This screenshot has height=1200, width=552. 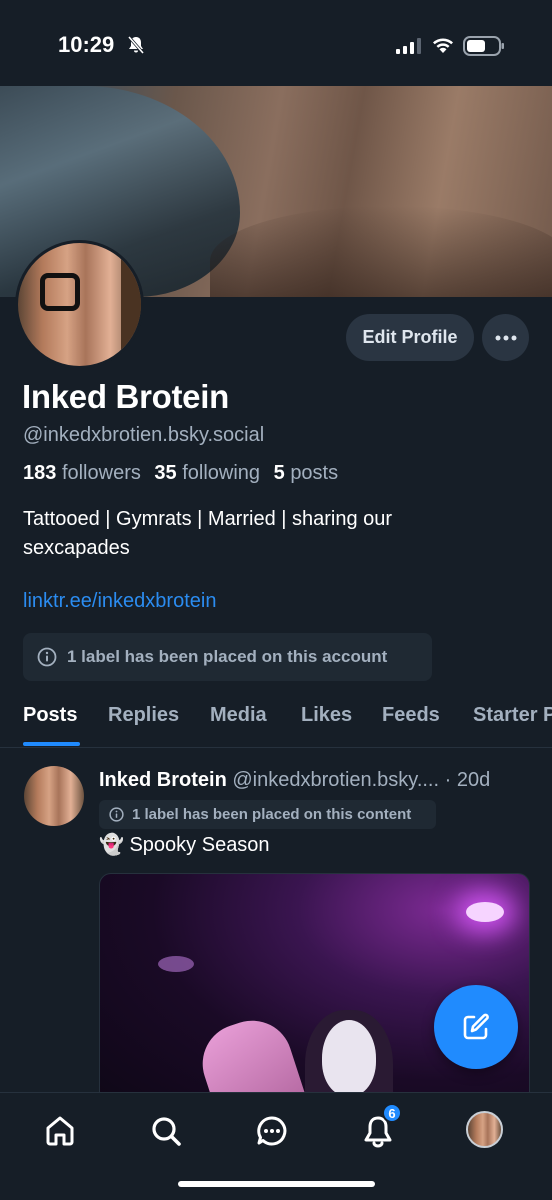 I want to click on battery-icon, so click(x=483, y=46).